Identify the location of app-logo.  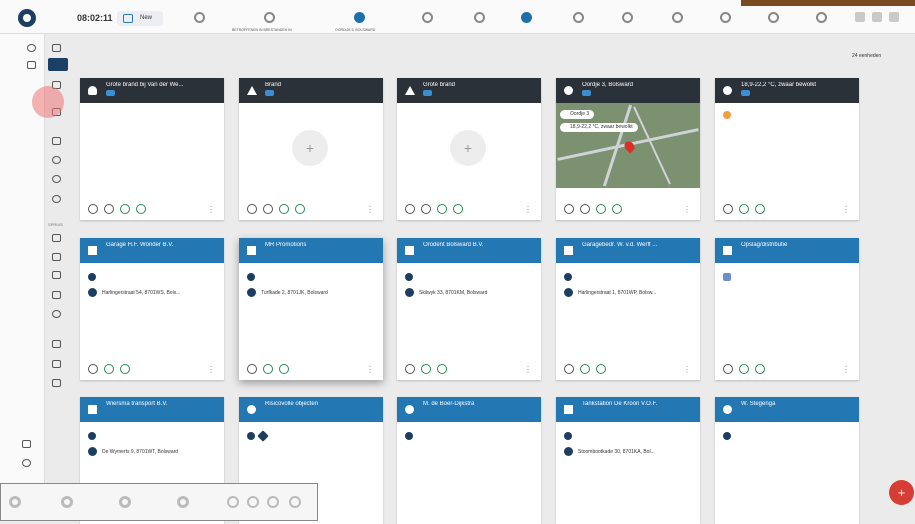
(27, 18).